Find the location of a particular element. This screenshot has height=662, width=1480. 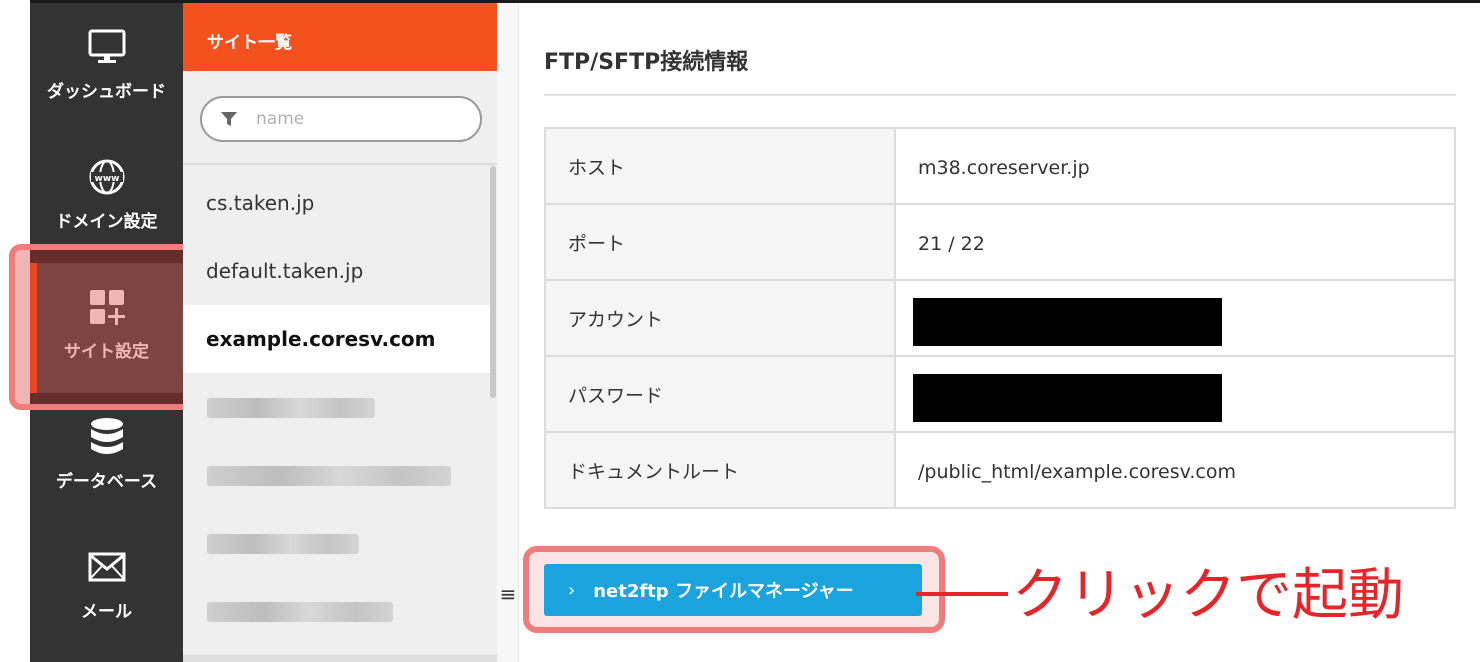

row-label: ホスト is located at coordinates (721, 166).